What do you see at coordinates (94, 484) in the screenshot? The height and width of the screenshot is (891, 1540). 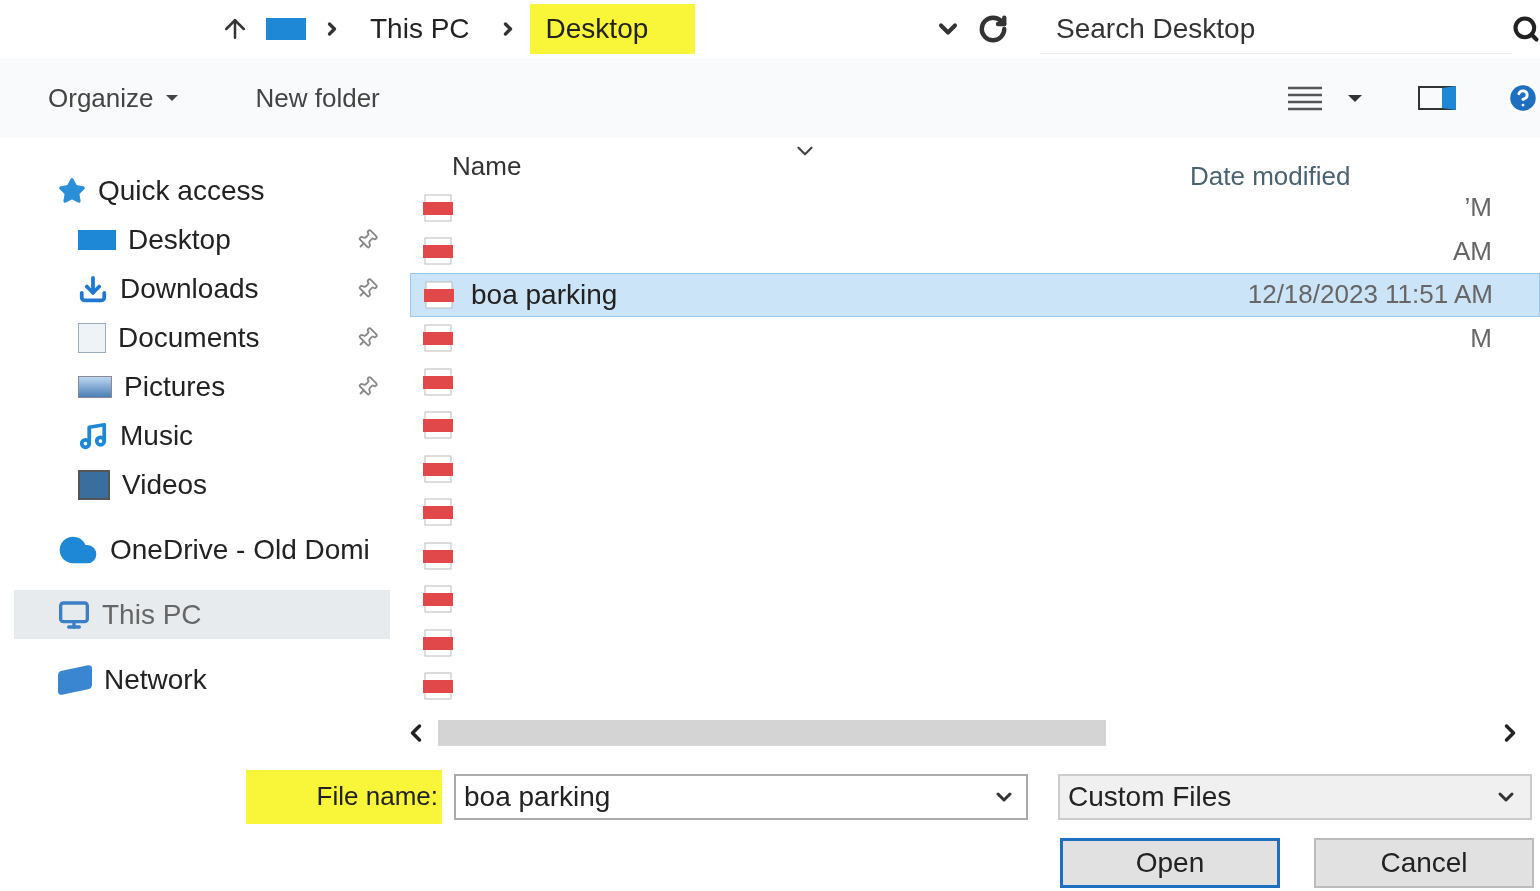 I see `film-icon` at bounding box center [94, 484].